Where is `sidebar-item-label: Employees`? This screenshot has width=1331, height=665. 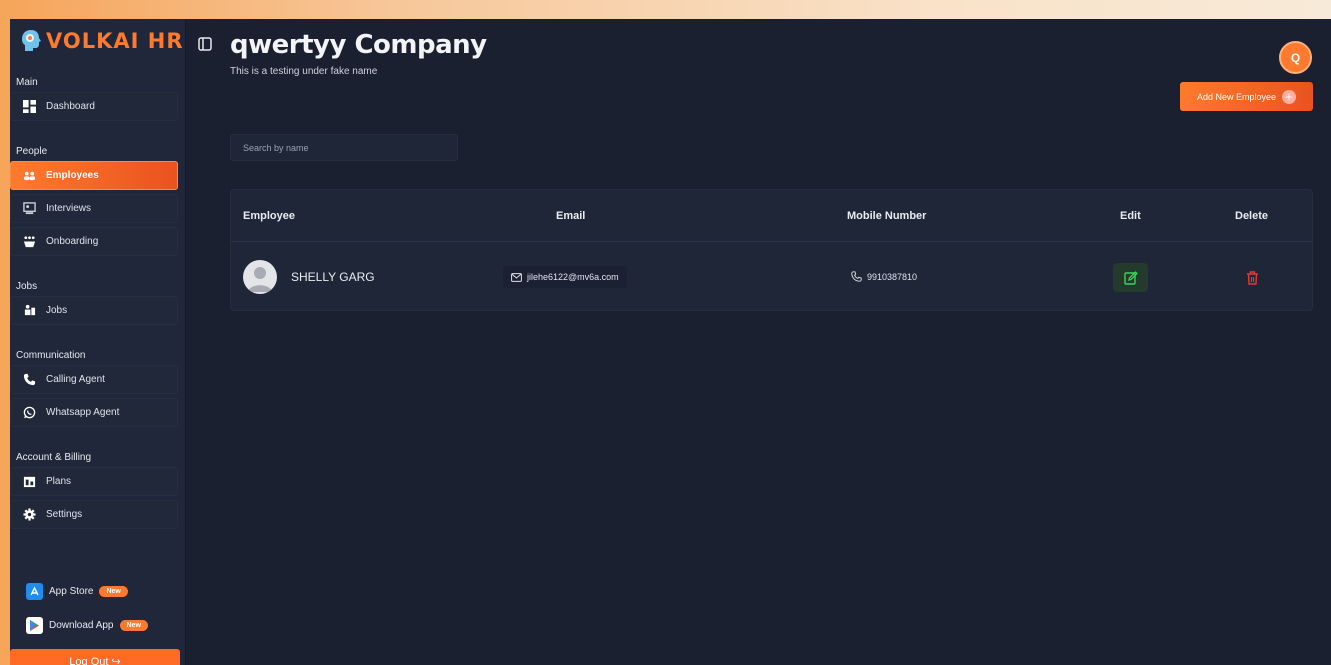 sidebar-item-label: Employees is located at coordinates (72, 175).